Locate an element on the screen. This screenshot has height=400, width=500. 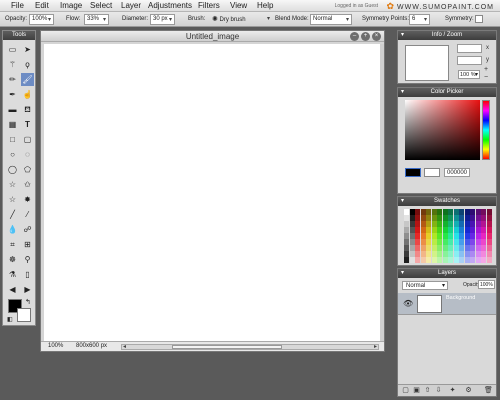
brush-tool-icon: 🖌 is located at coordinates (27, 79).